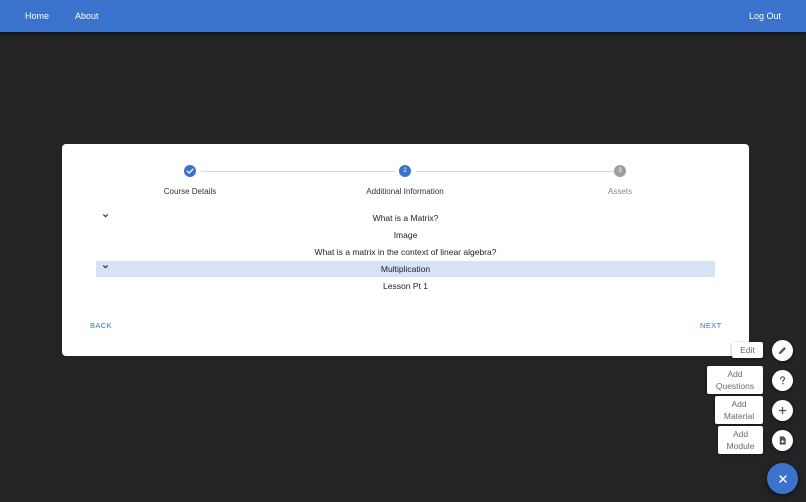 The image size is (806, 502). I want to click on logout-button: Log Out, so click(765, 16).